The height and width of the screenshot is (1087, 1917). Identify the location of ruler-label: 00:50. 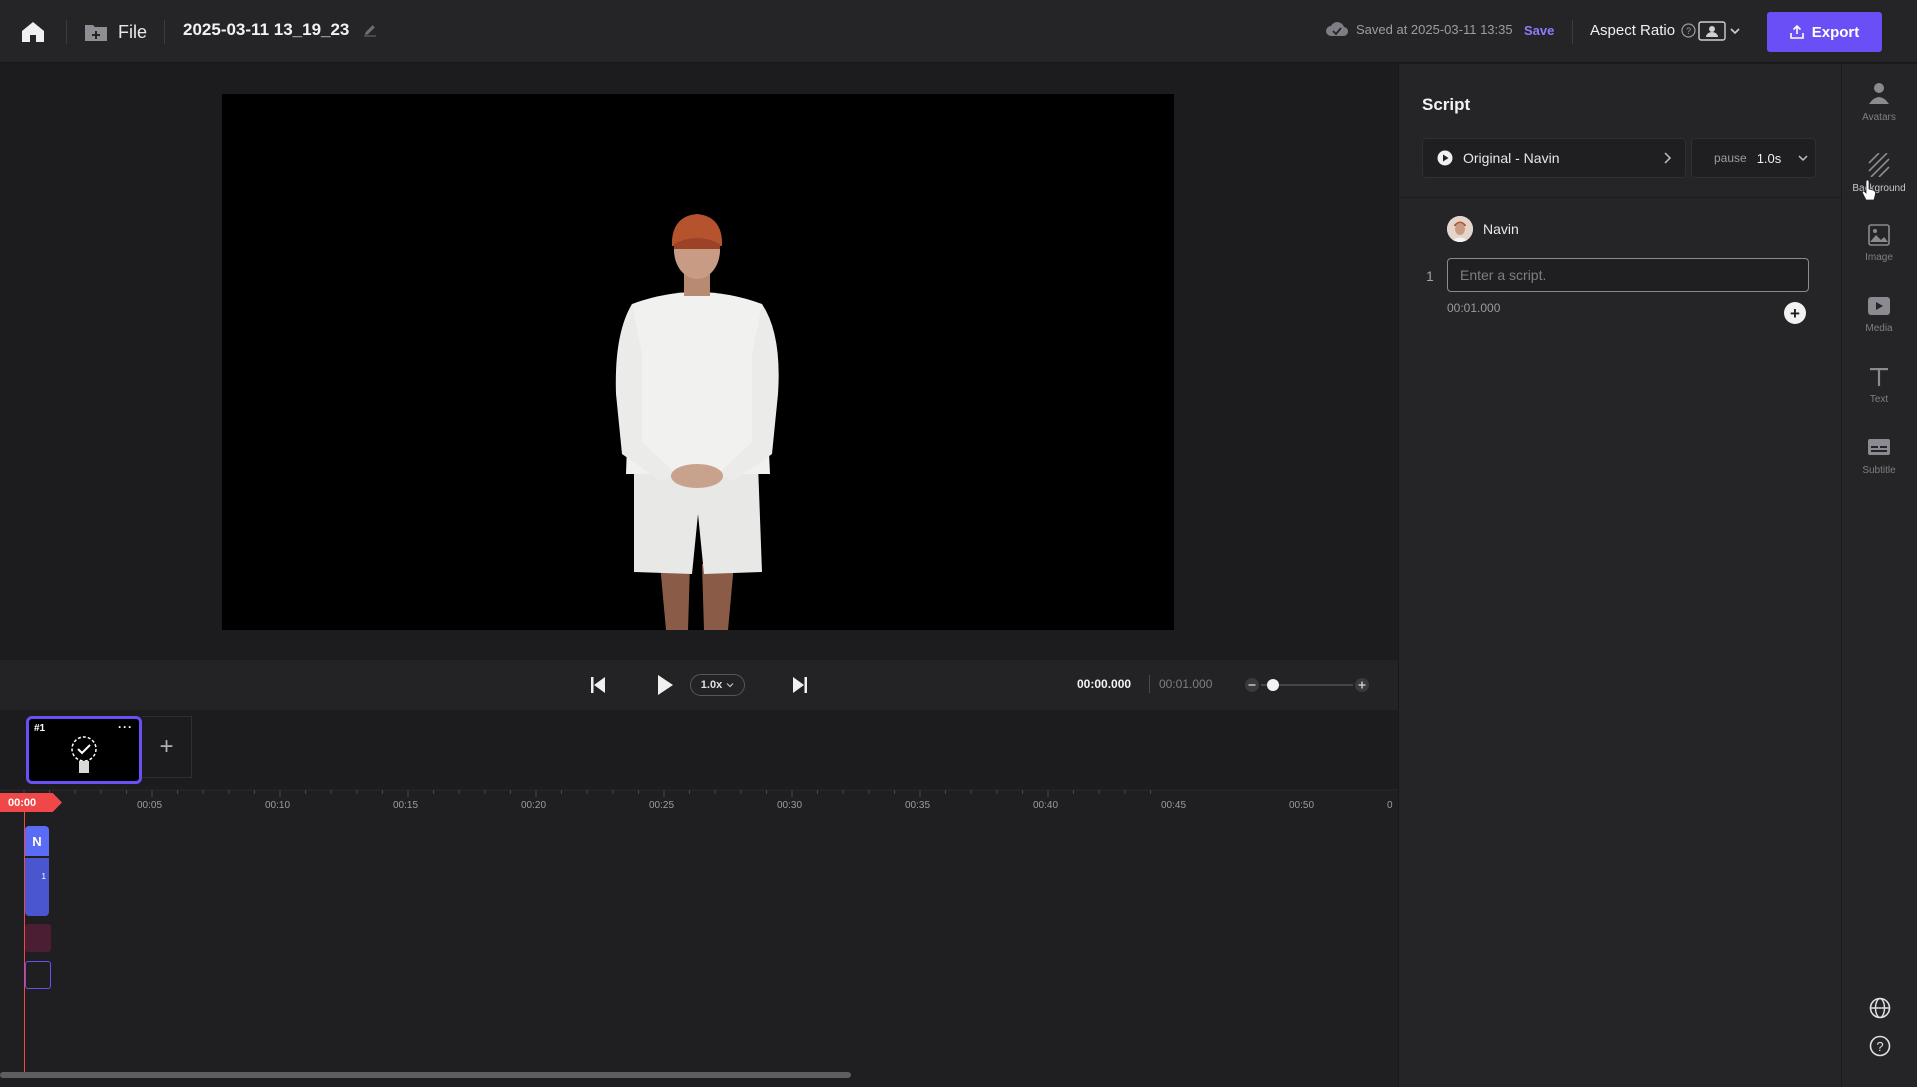
(1302, 805).